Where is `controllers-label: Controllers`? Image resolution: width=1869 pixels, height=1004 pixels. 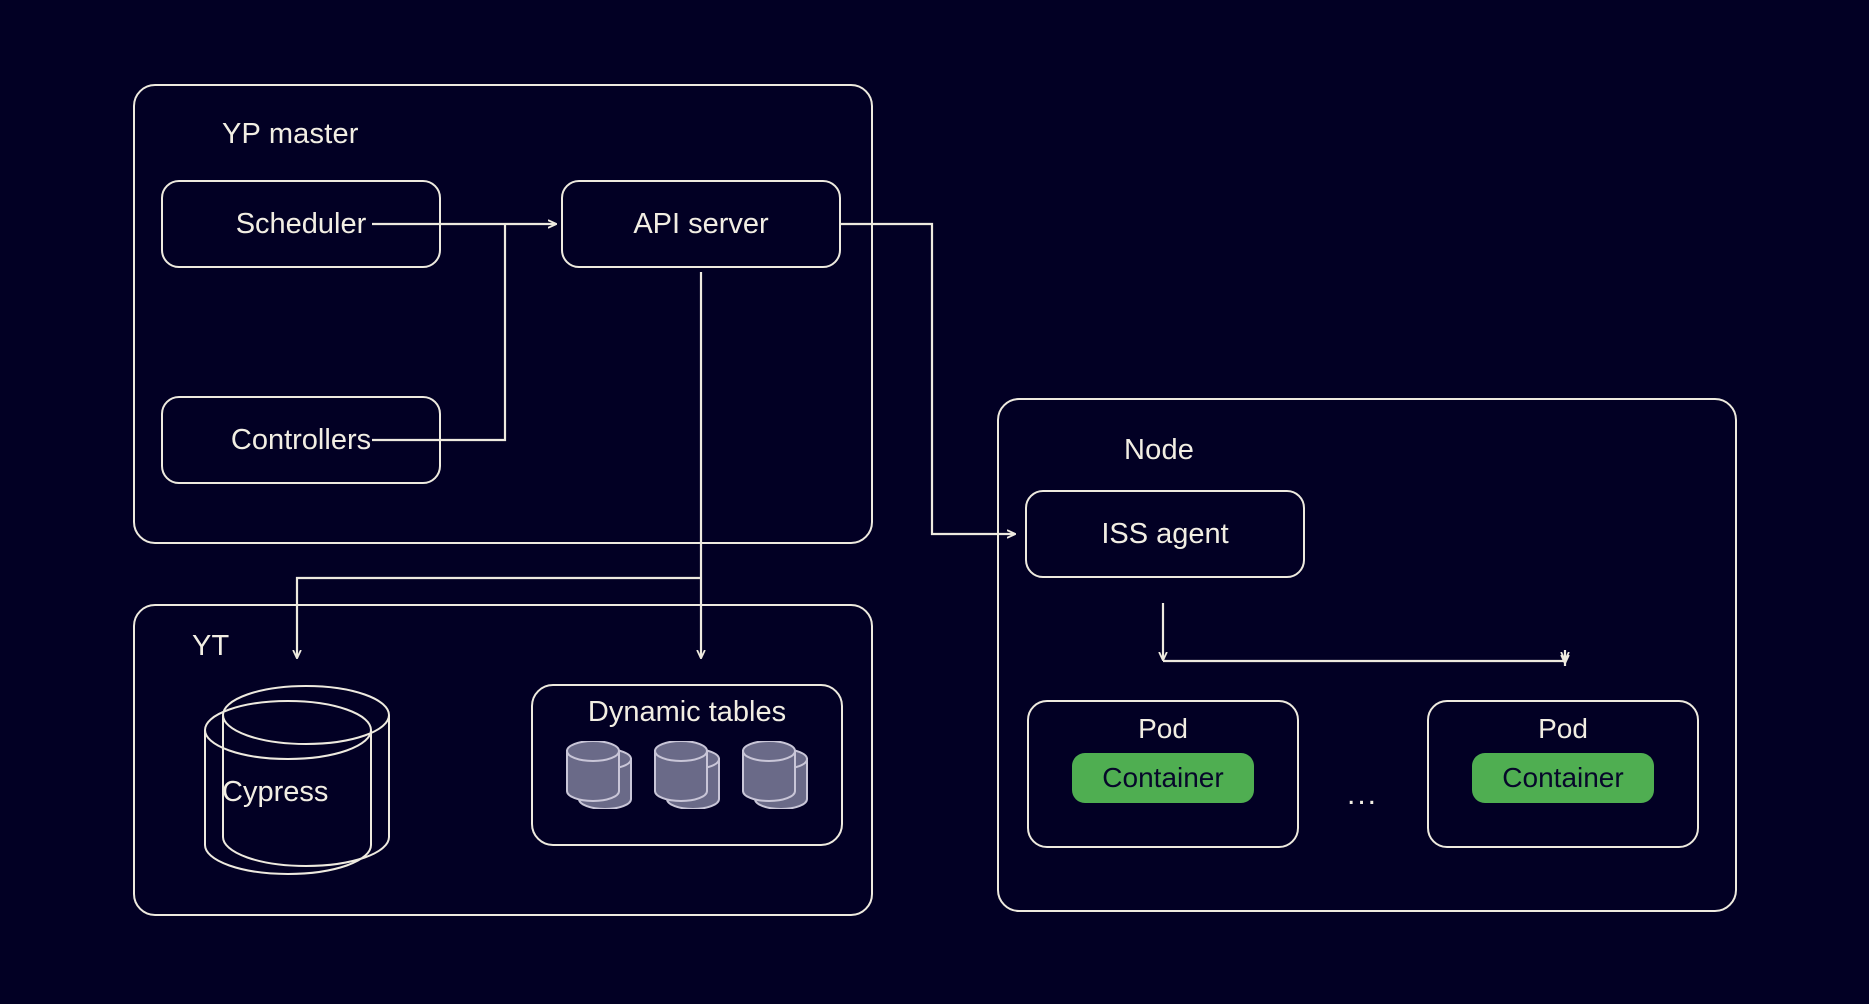 controllers-label: Controllers is located at coordinates (301, 439).